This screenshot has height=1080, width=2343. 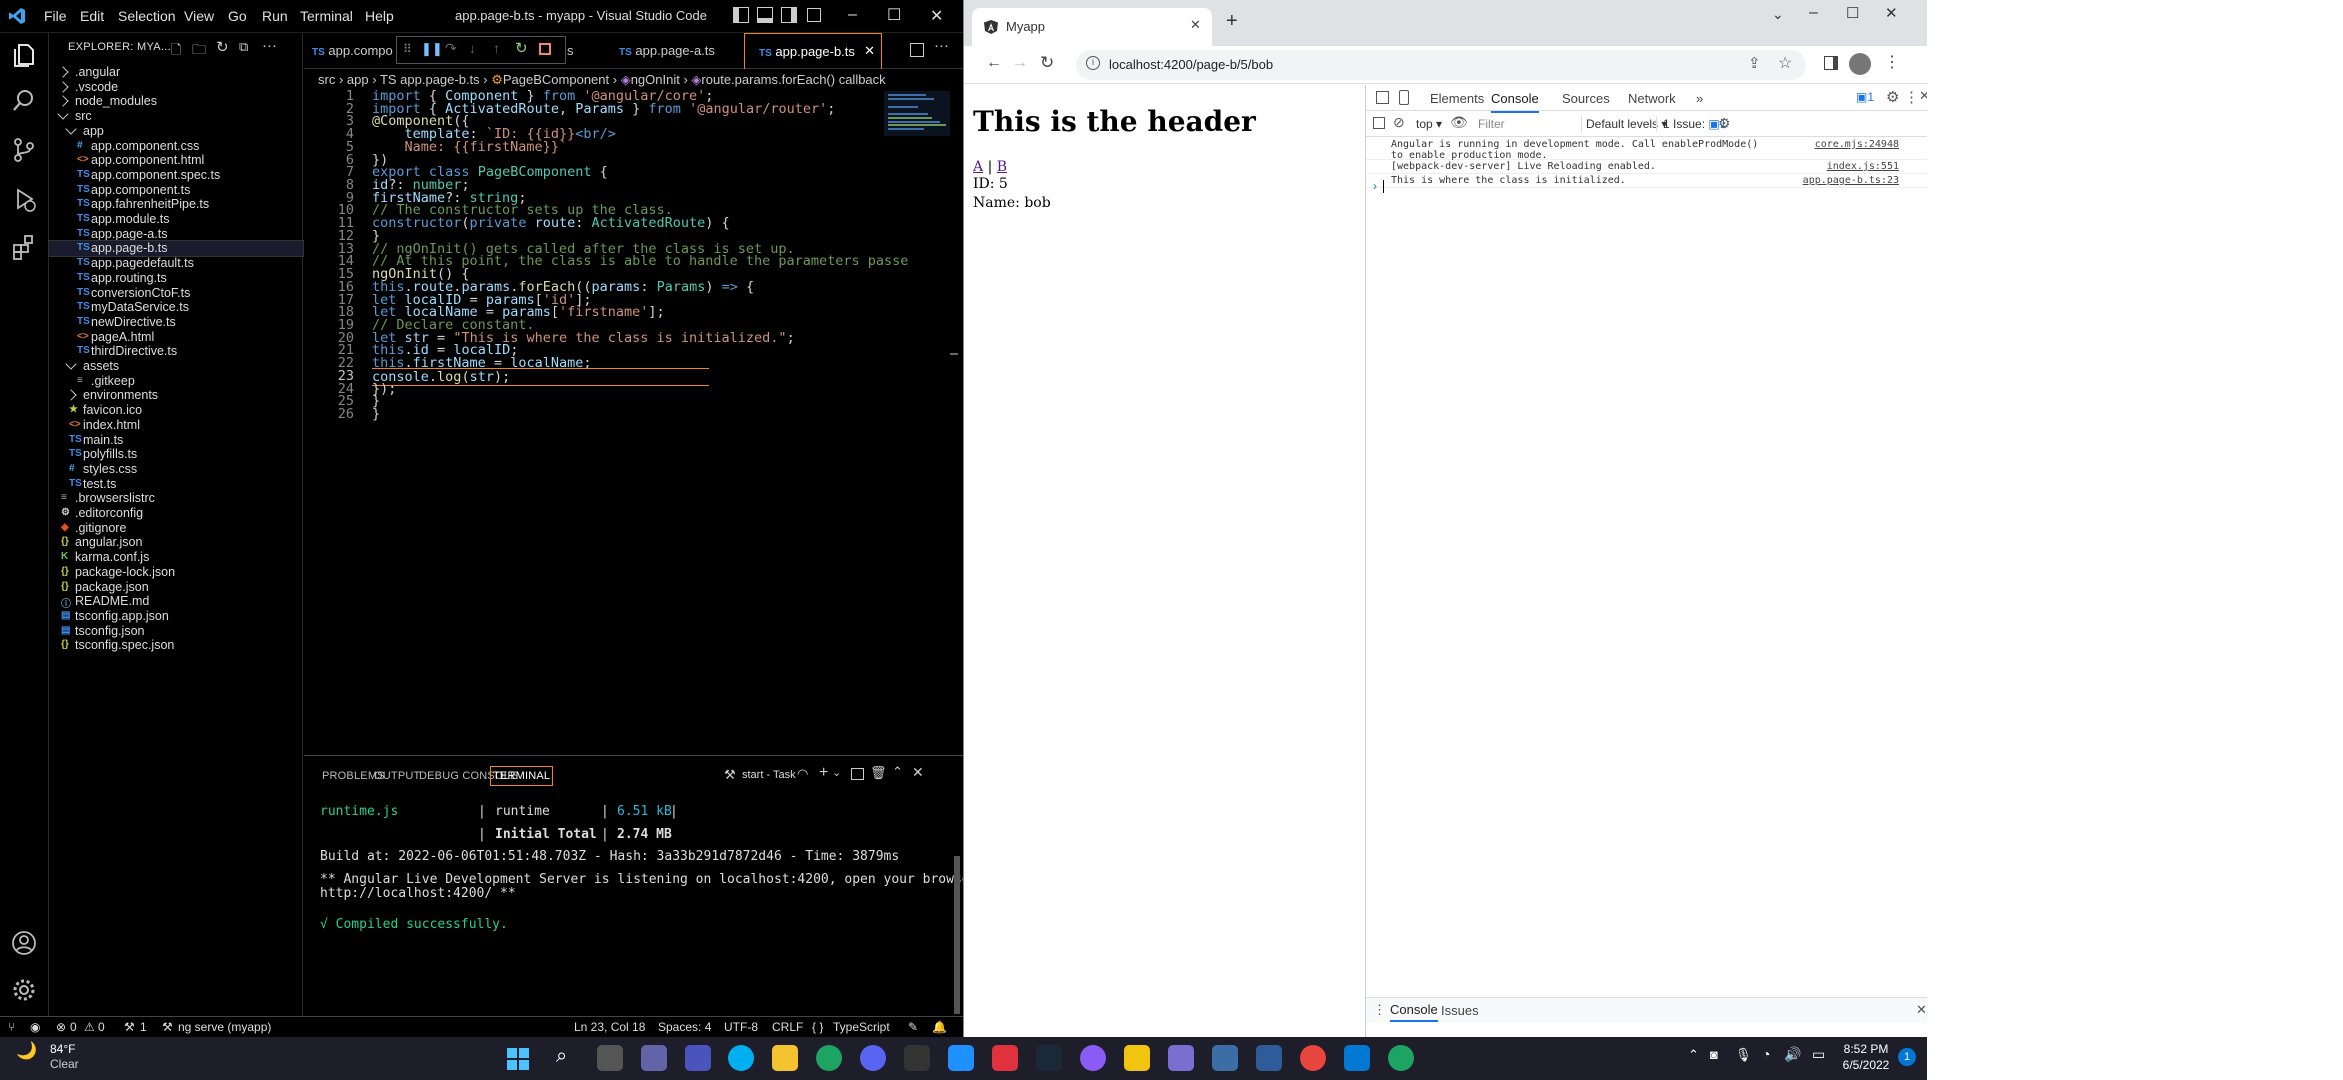 What do you see at coordinates (1699, 98) in the screenshot?
I see `more-tabs-icon: »` at bounding box center [1699, 98].